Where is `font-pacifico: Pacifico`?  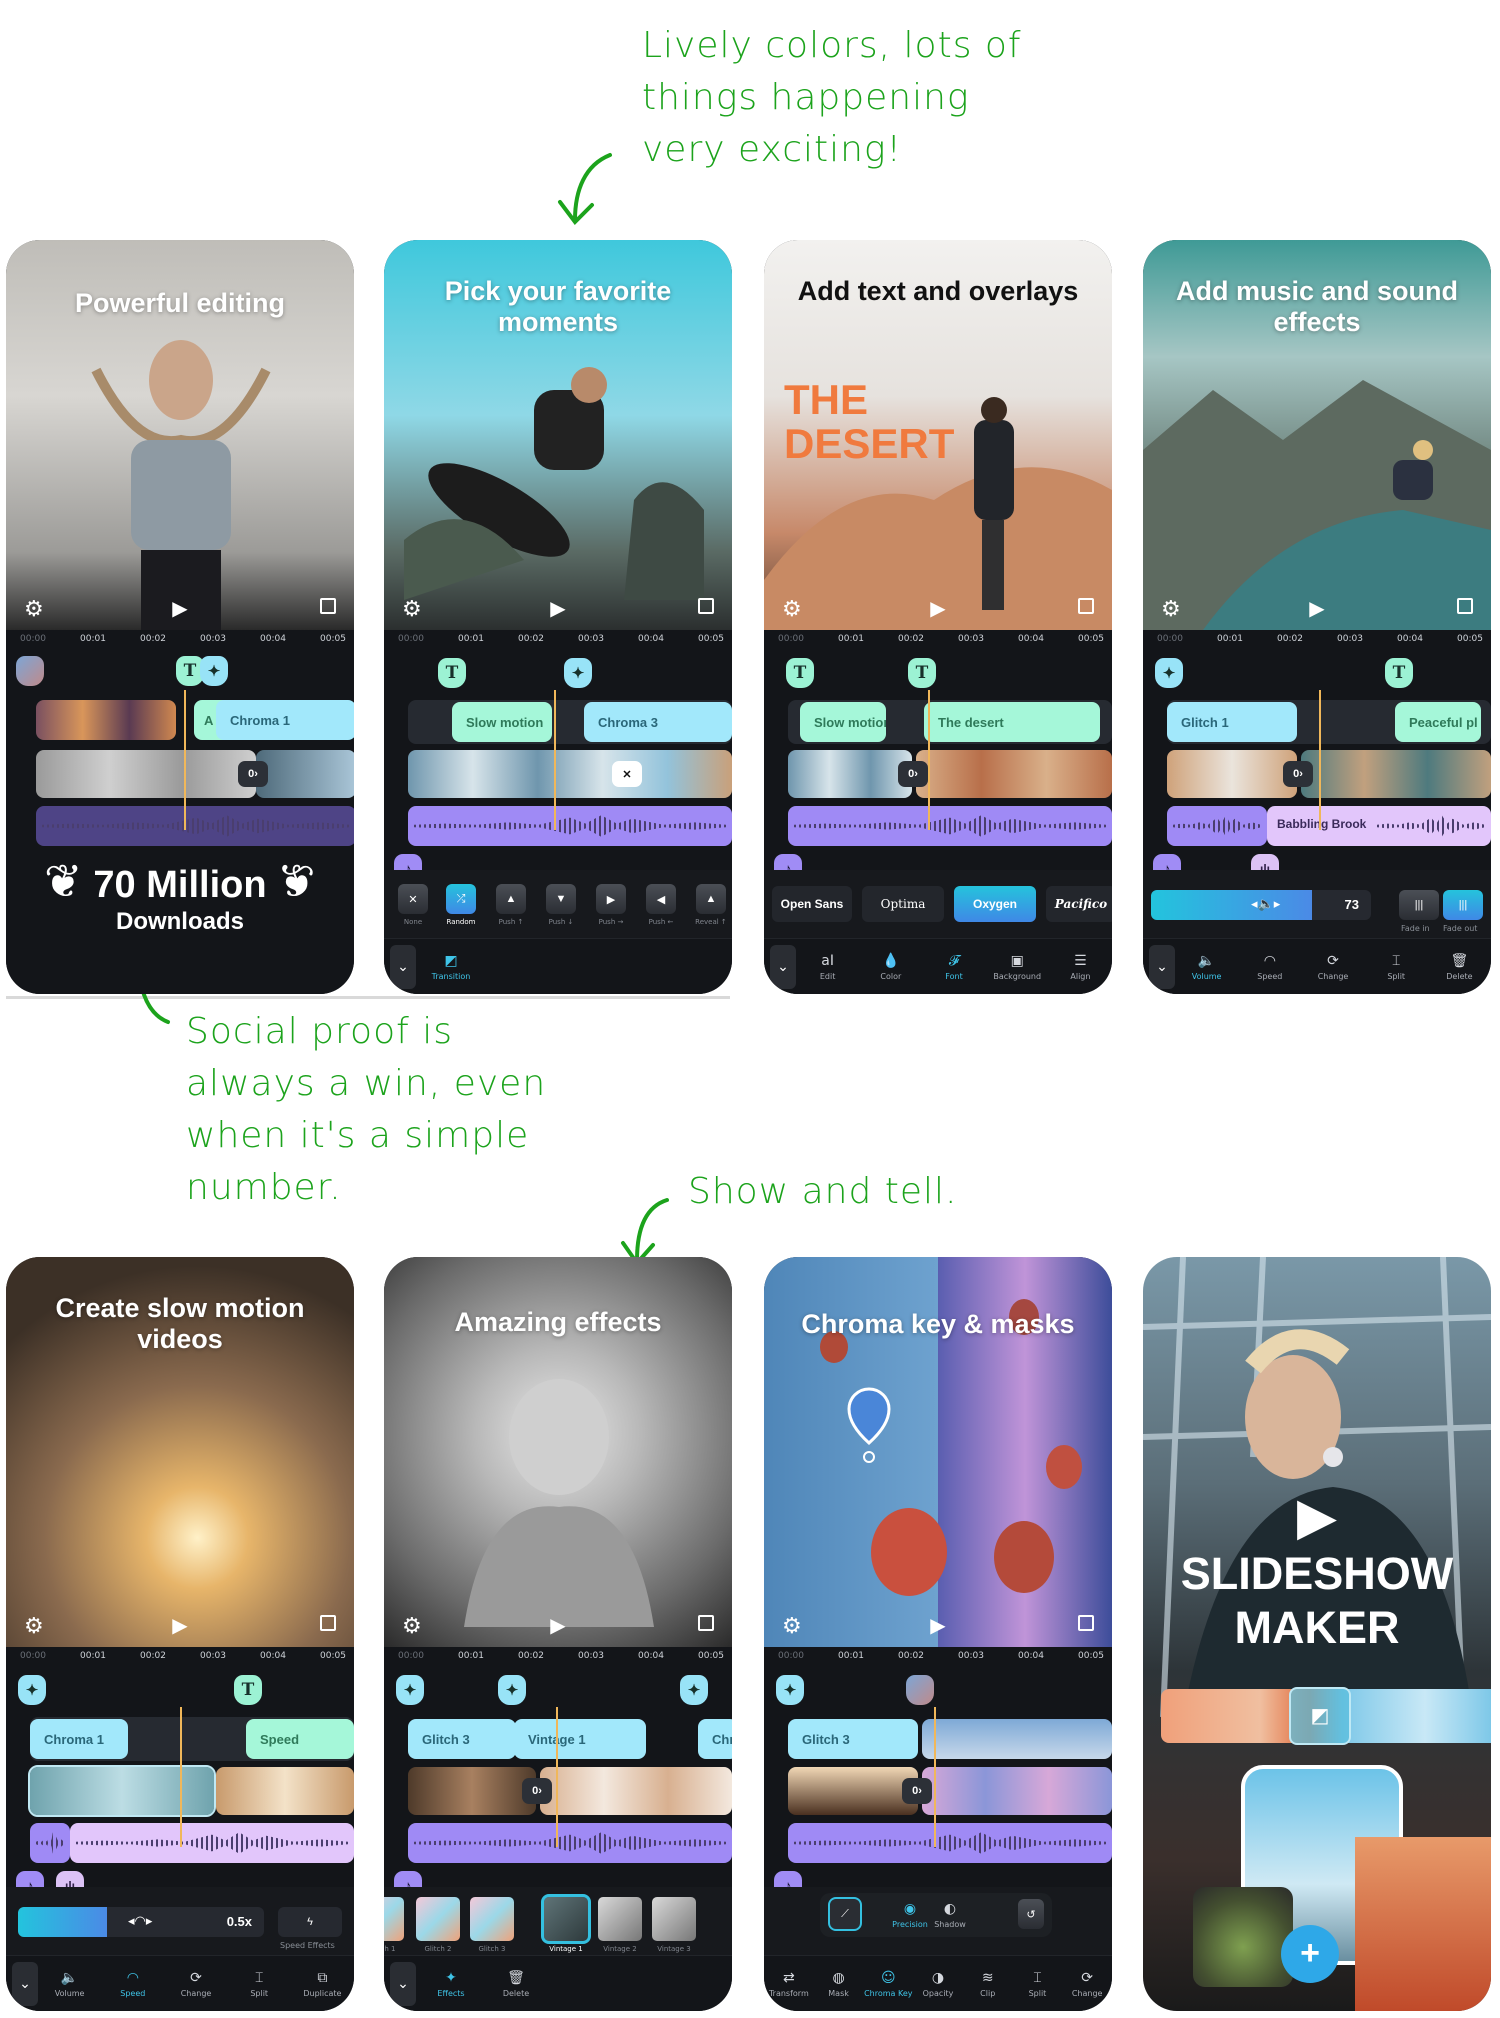 font-pacifico: Pacifico is located at coordinates (1079, 904).